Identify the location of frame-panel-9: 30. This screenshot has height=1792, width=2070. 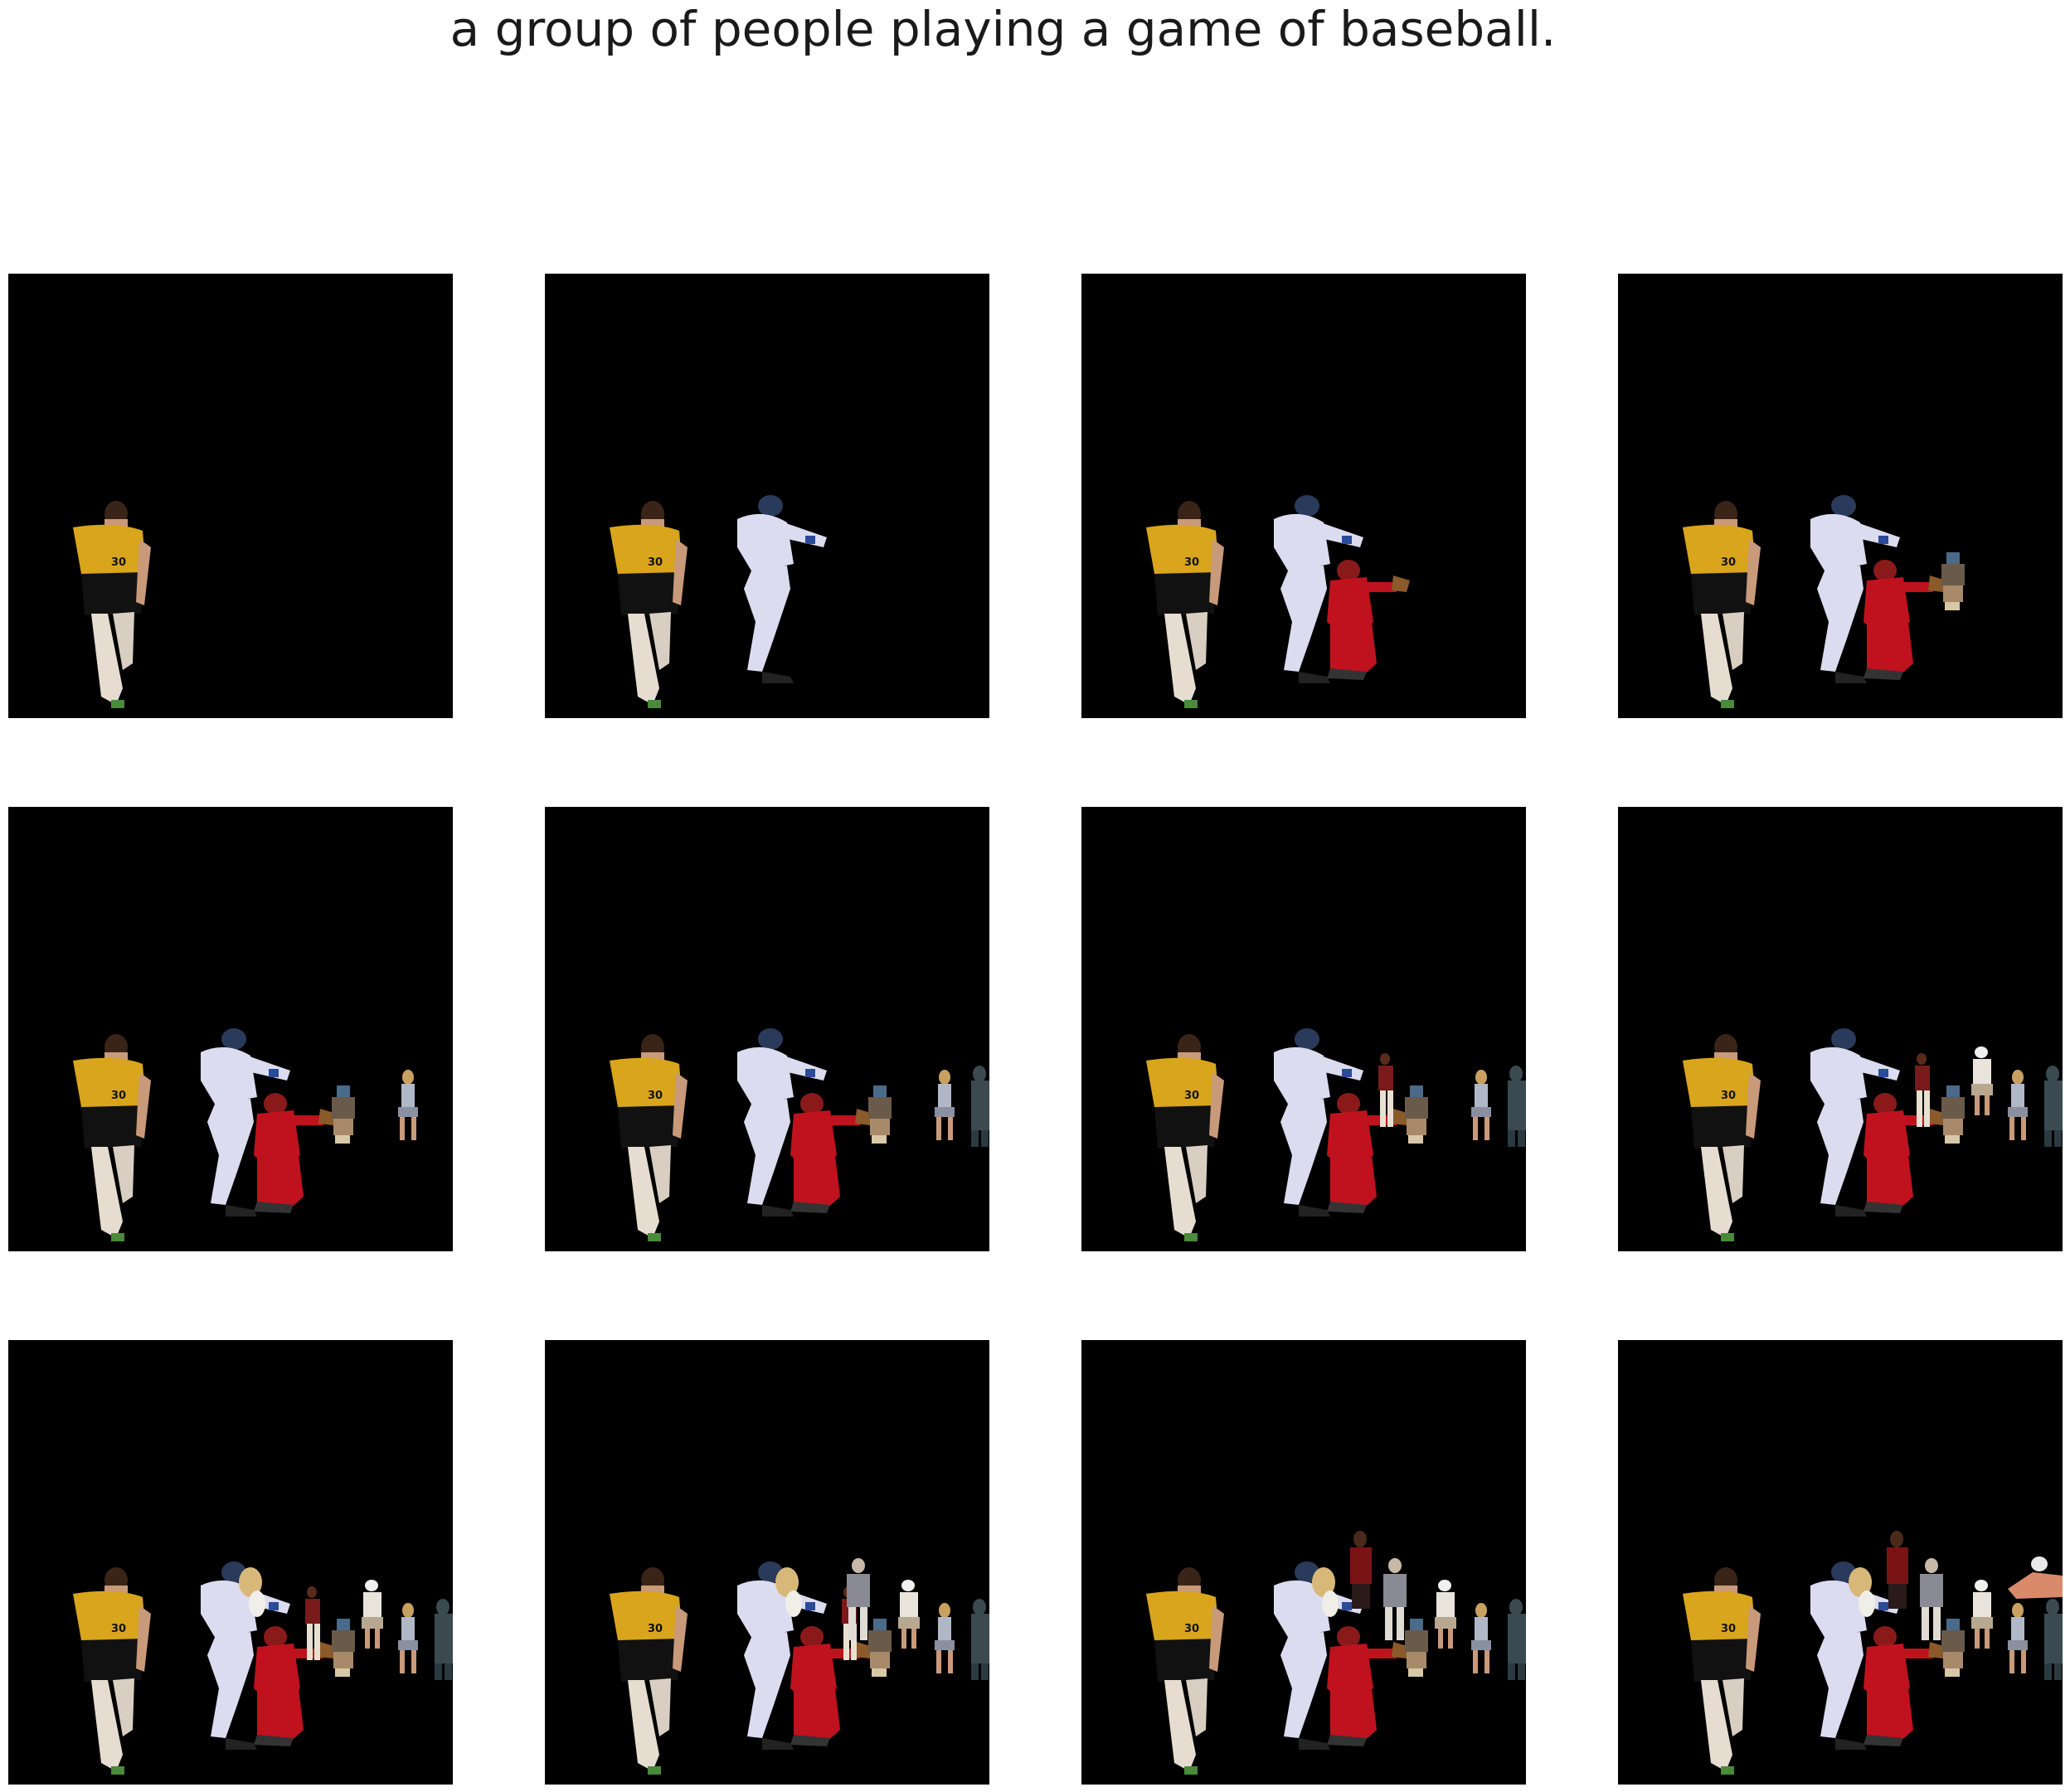
(231, 1562).